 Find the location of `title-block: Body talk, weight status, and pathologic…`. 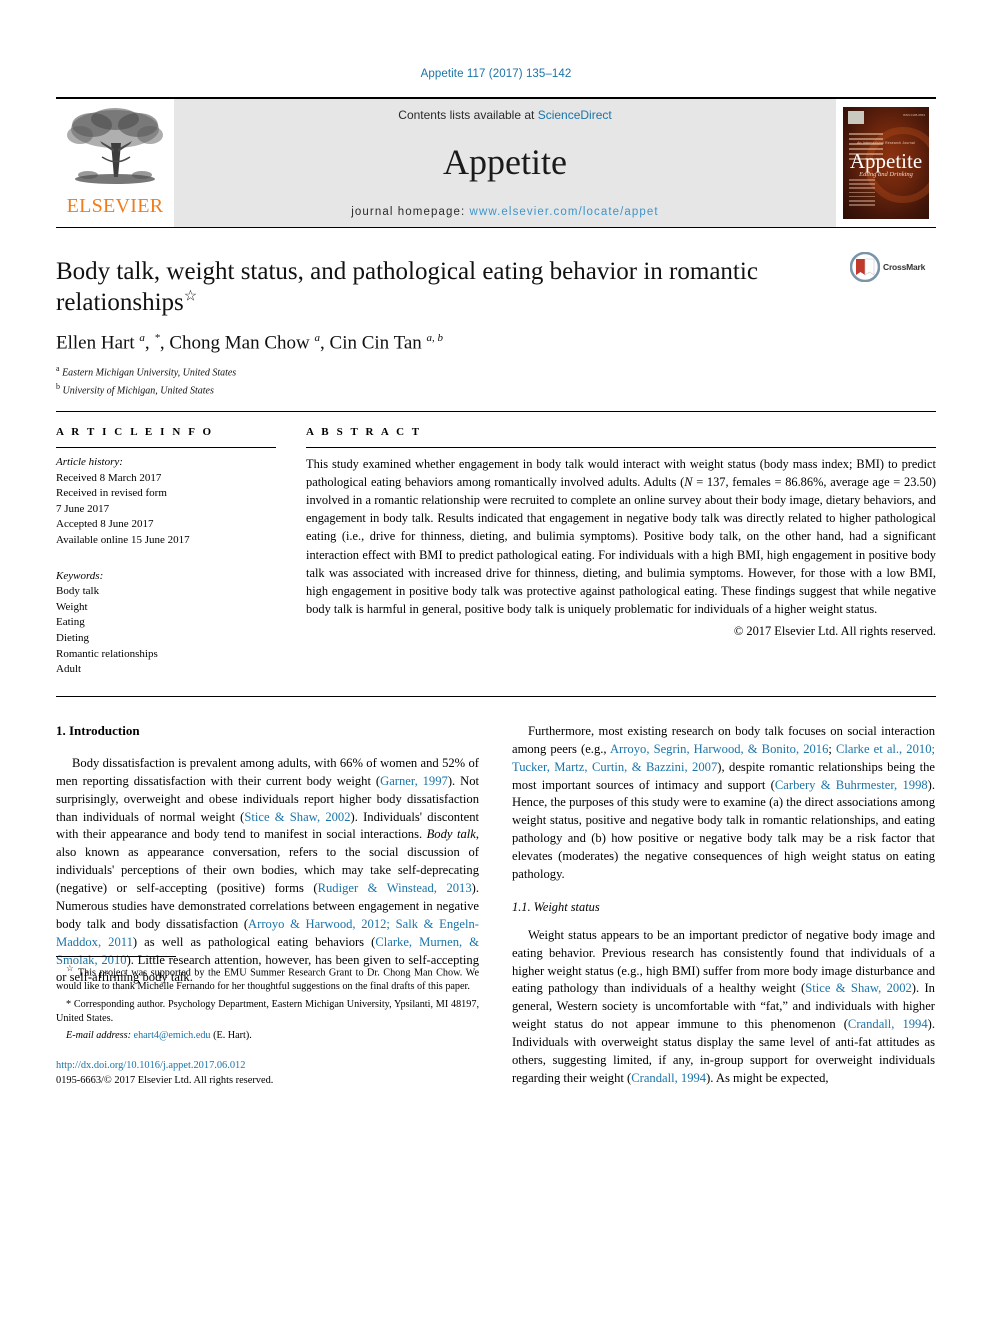

title-block: Body talk, weight status, and pathologic… is located at coordinates (496, 320).